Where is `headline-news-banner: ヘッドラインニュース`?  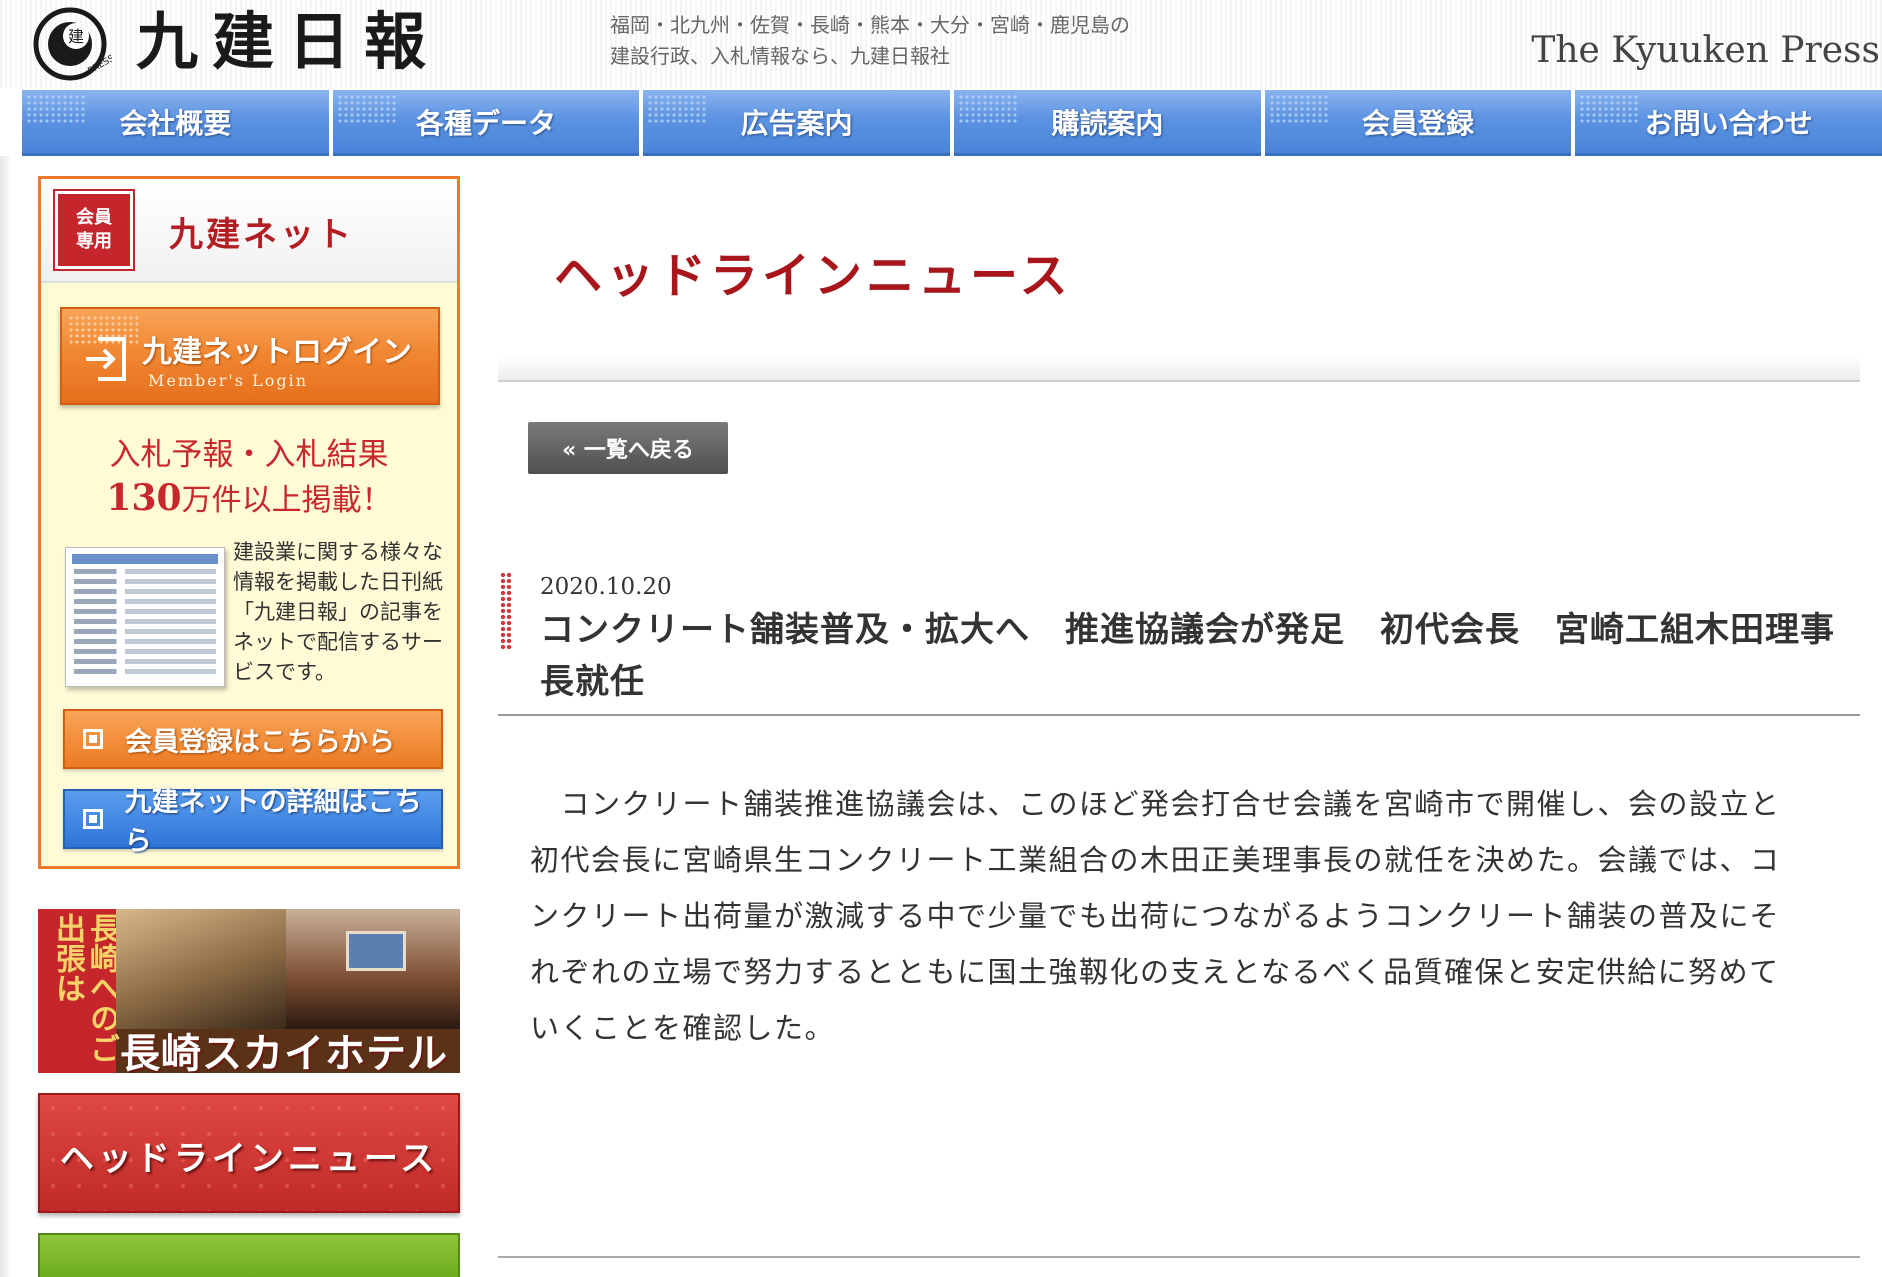
headline-news-banner: ヘッドラインニュース is located at coordinates (249, 1153).